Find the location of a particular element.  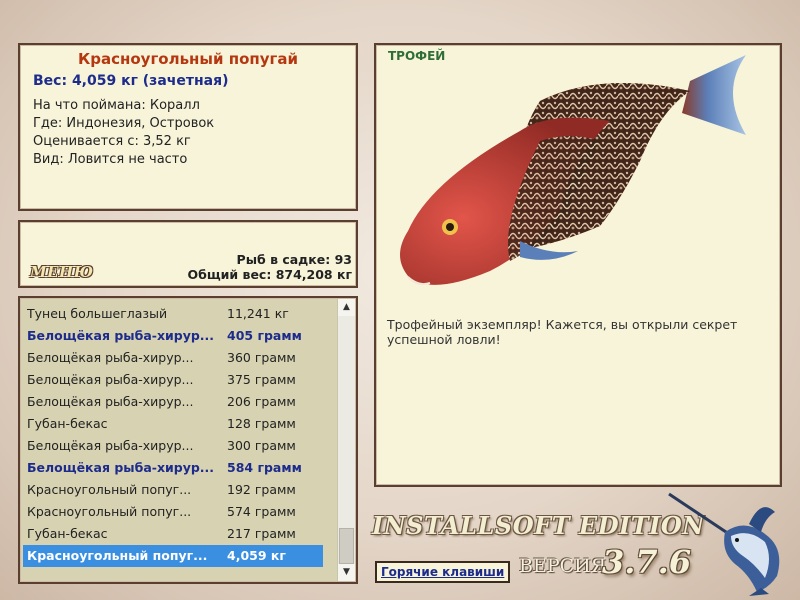

list-item: Красноугольный попуг... 4,059 кг is located at coordinates (173, 556).